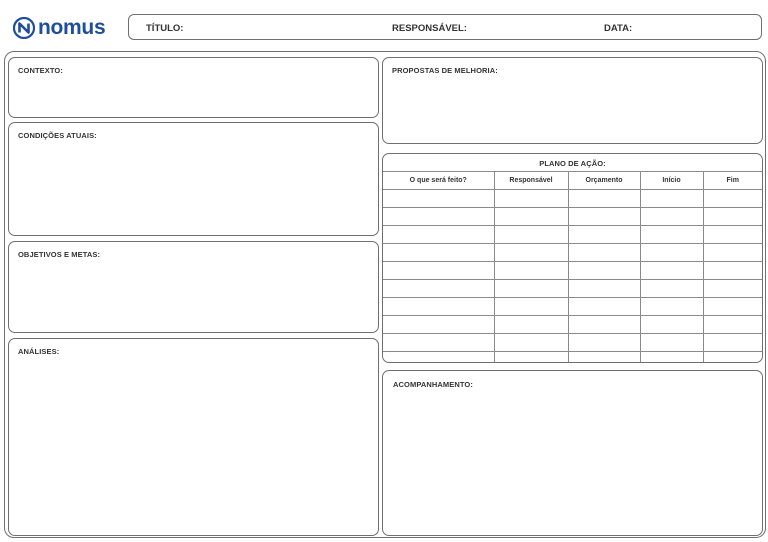 This screenshot has width=768, height=542. Describe the element at coordinates (671, 180) in the screenshot. I see `column-header-start: Início` at that location.